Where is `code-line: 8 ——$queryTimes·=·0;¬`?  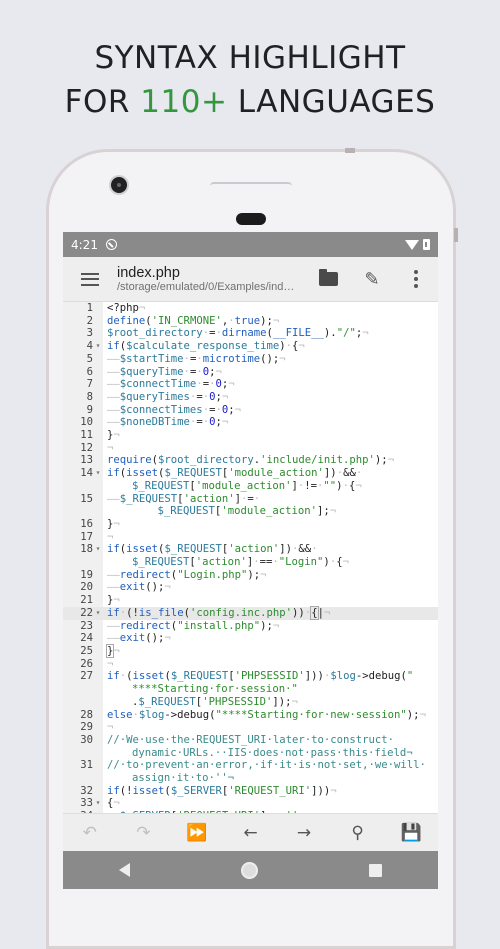
code-line: 8 ——$queryTimes·=·0;¬ is located at coordinates (250, 397).